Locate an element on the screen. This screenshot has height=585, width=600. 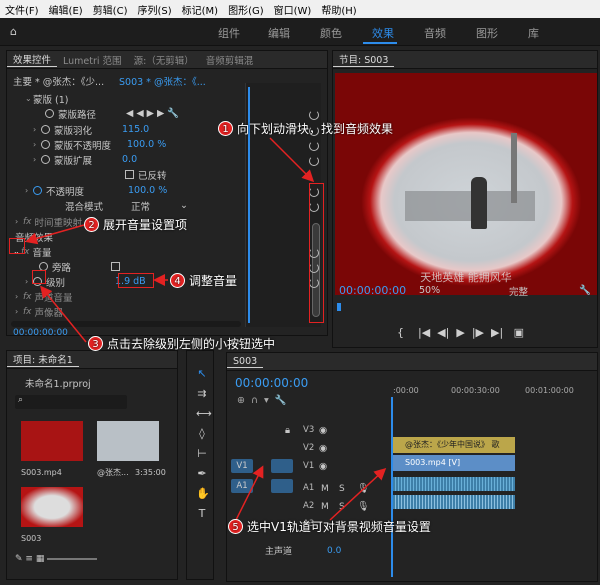
callout-1: 1 向下划动滑块，找到音频效果 is located at coordinates (305, 128).